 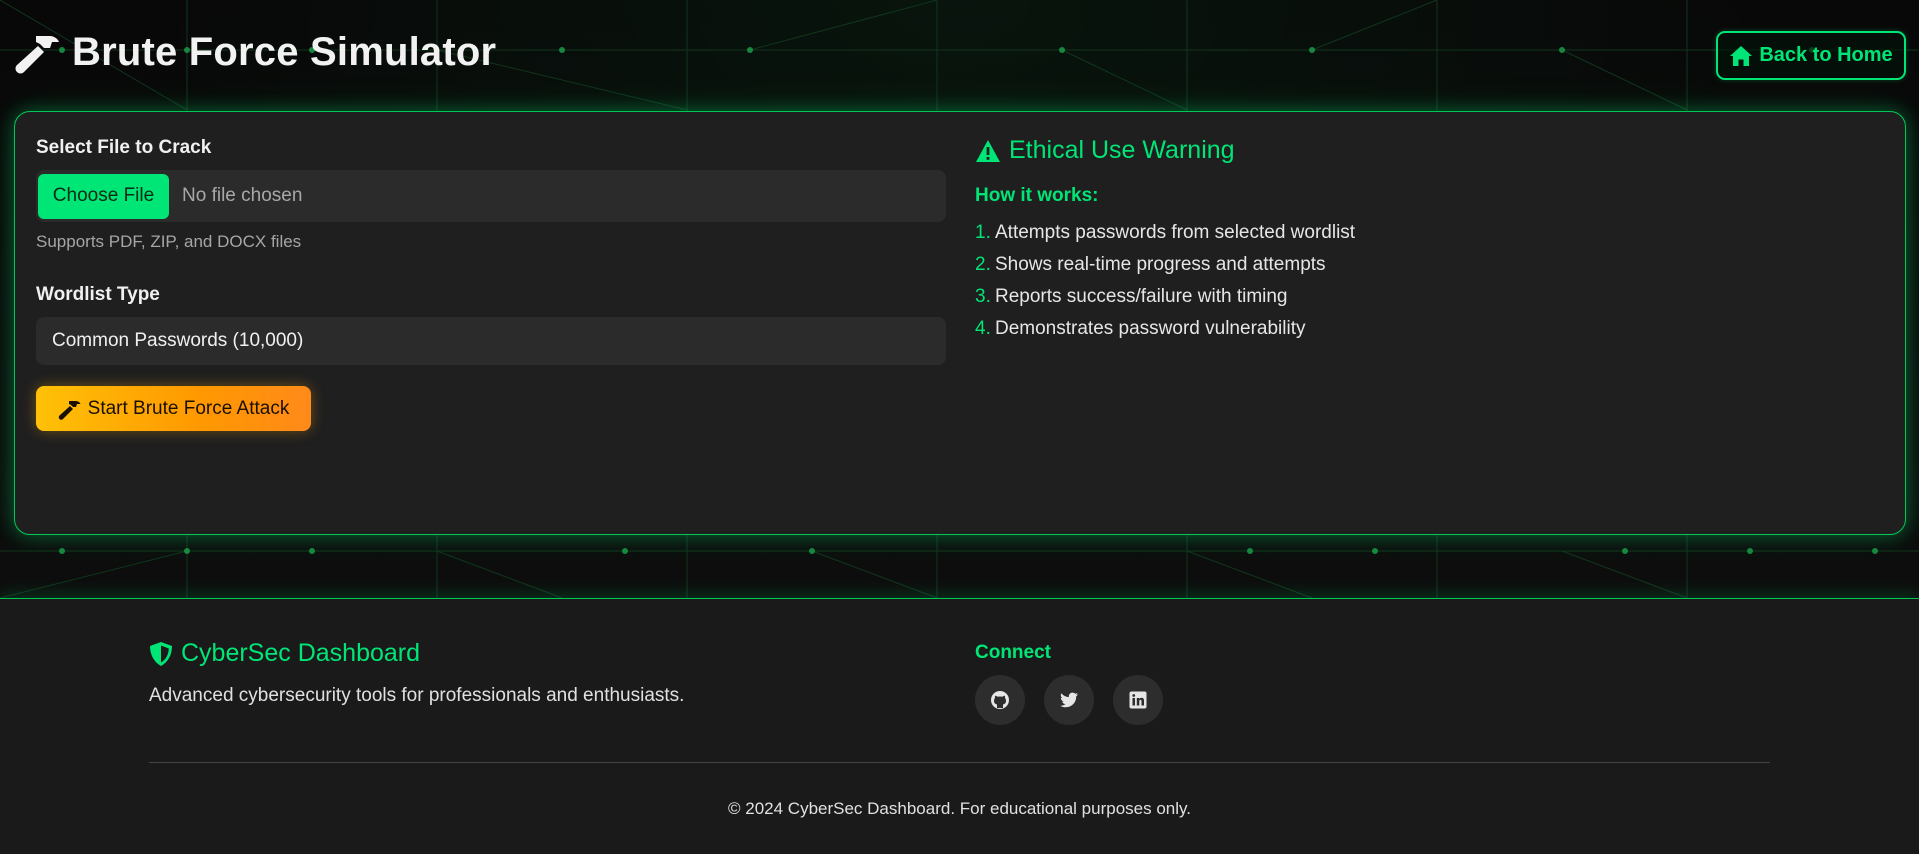 What do you see at coordinates (1425, 297) in the screenshot?
I see `list-item: 3. Reports success/failure with timing` at bounding box center [1425, 297].